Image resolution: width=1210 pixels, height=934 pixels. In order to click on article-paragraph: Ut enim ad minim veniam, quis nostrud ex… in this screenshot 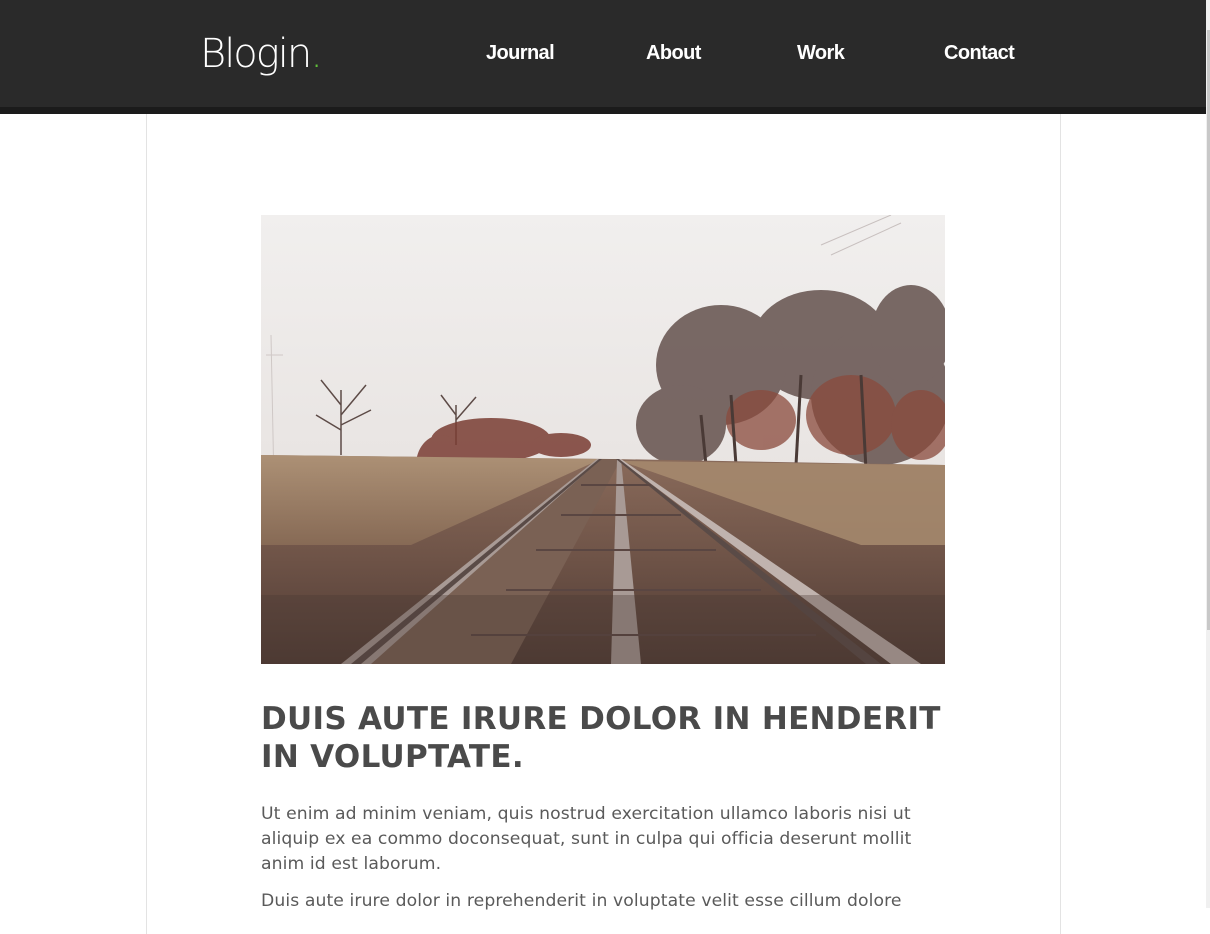, I will do `click(586, 839)`.